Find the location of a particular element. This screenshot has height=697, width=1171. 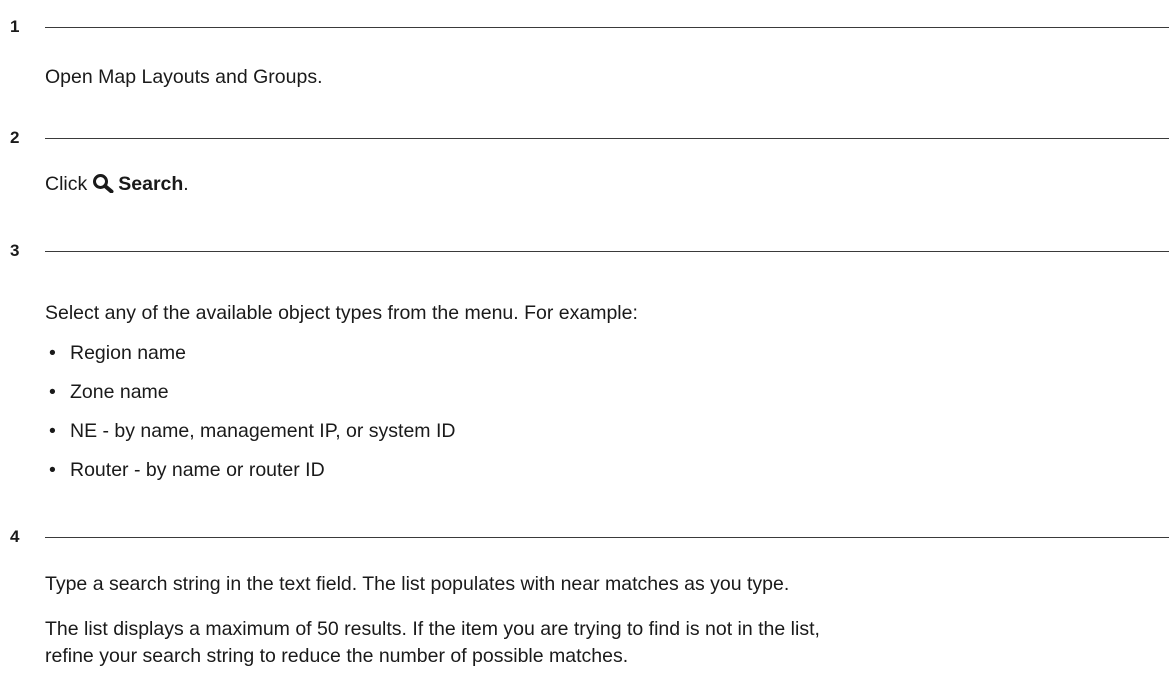

step-2-prefix: Click is located at coordinates (66, 184).